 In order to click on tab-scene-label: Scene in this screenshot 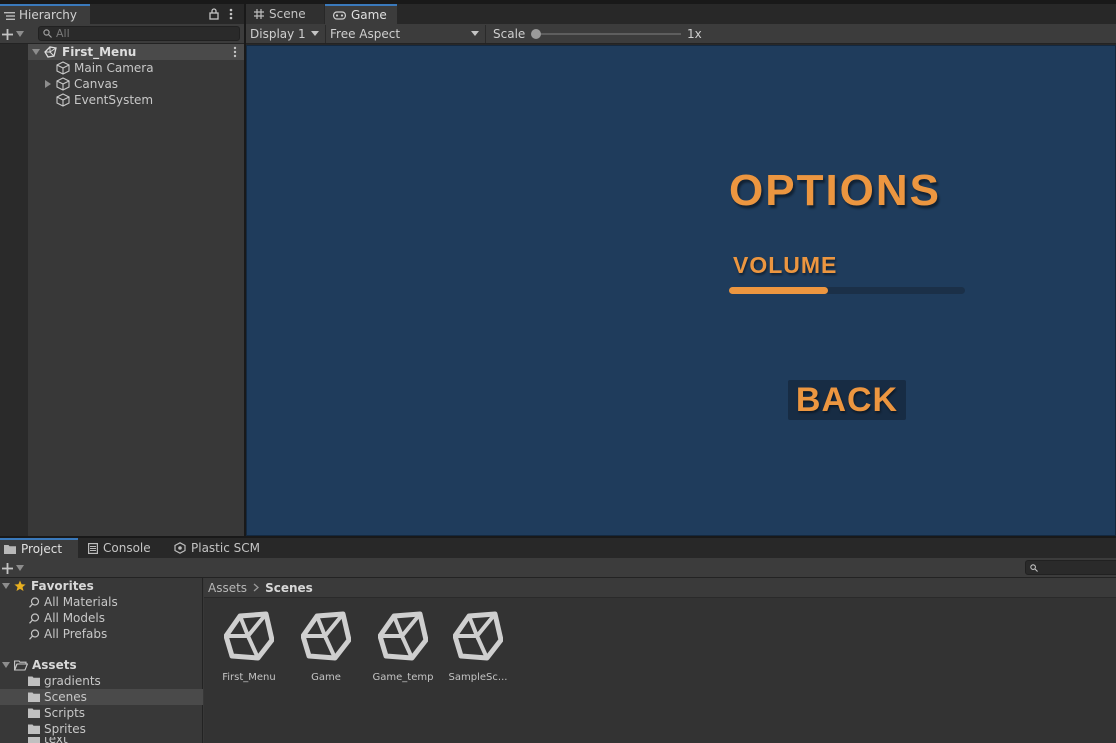, I will do `click(287, 14)`.